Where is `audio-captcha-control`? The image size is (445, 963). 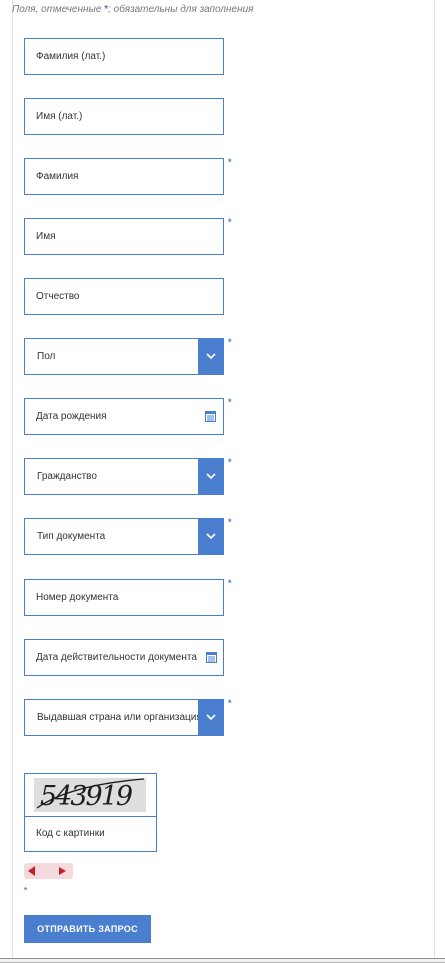 audio-captcha-control is located at coordinates (48, 871).